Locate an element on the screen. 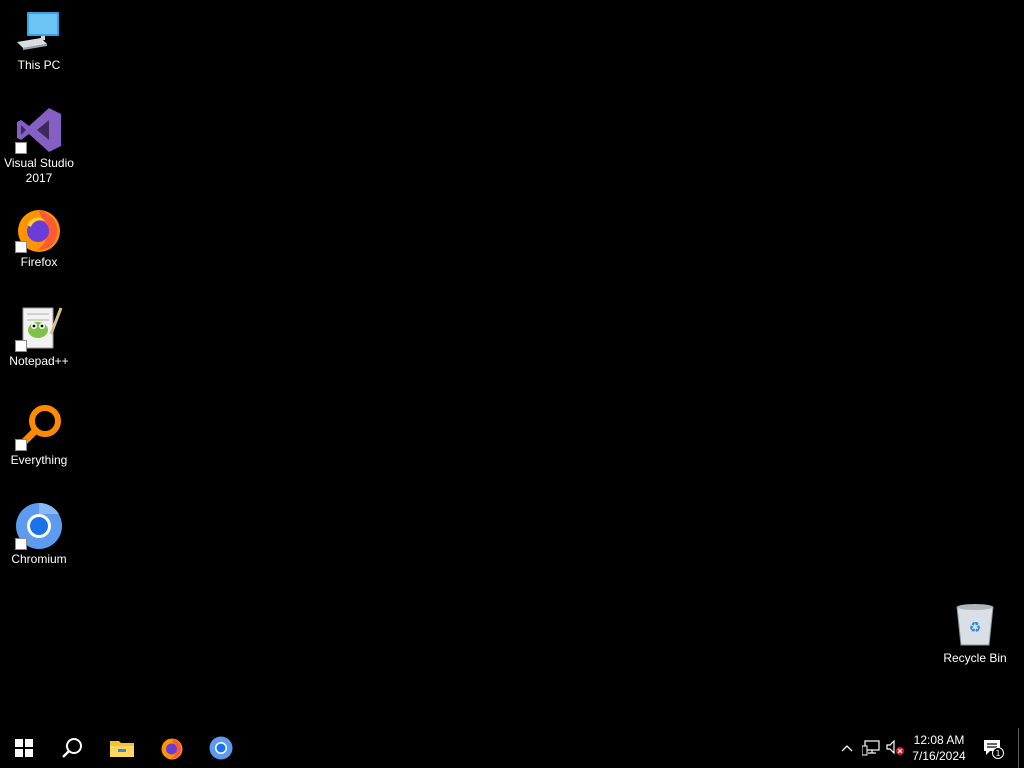 Image resolution: width=1024 pixels, height=768 pixels. search-button is located at coordinates (72, 748).